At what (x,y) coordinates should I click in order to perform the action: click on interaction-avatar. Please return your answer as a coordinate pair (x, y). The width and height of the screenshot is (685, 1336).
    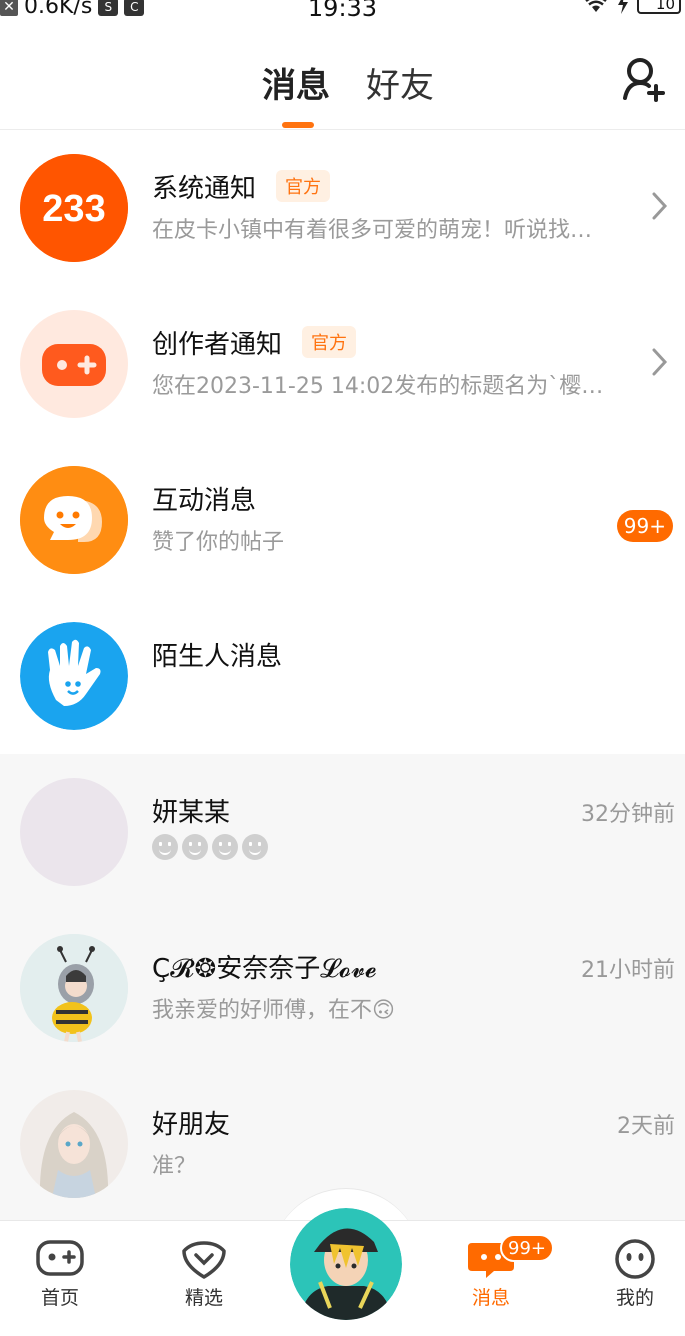
    Looking at the image, I should click on (74, 520).